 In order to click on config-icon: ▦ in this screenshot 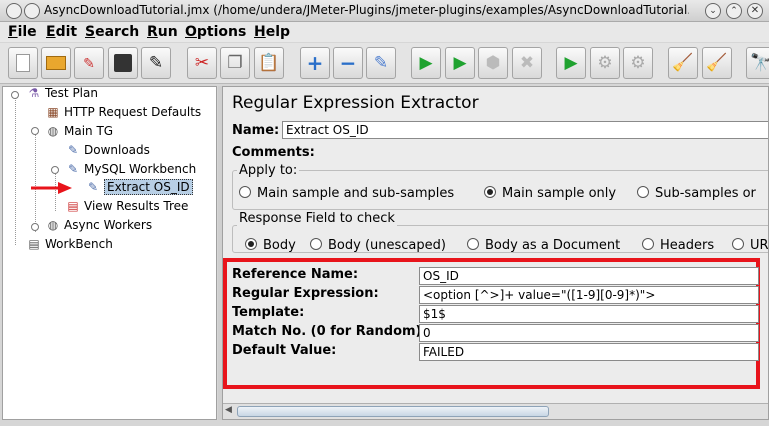, I will do `click(53, 112)`.